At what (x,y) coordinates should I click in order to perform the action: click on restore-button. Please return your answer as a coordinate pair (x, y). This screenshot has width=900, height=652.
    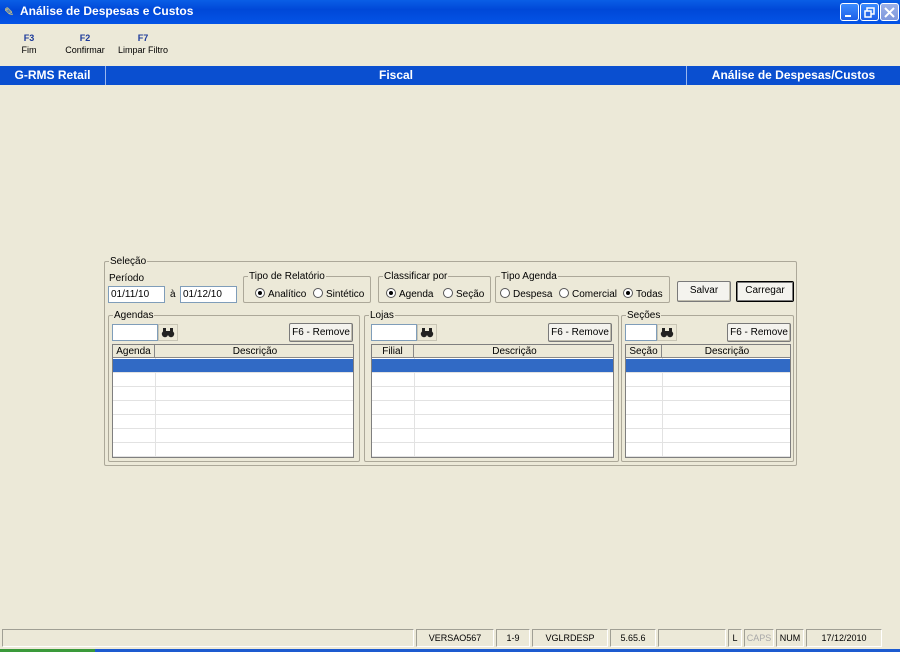
    Looking at the image, I should click on (869, 12).